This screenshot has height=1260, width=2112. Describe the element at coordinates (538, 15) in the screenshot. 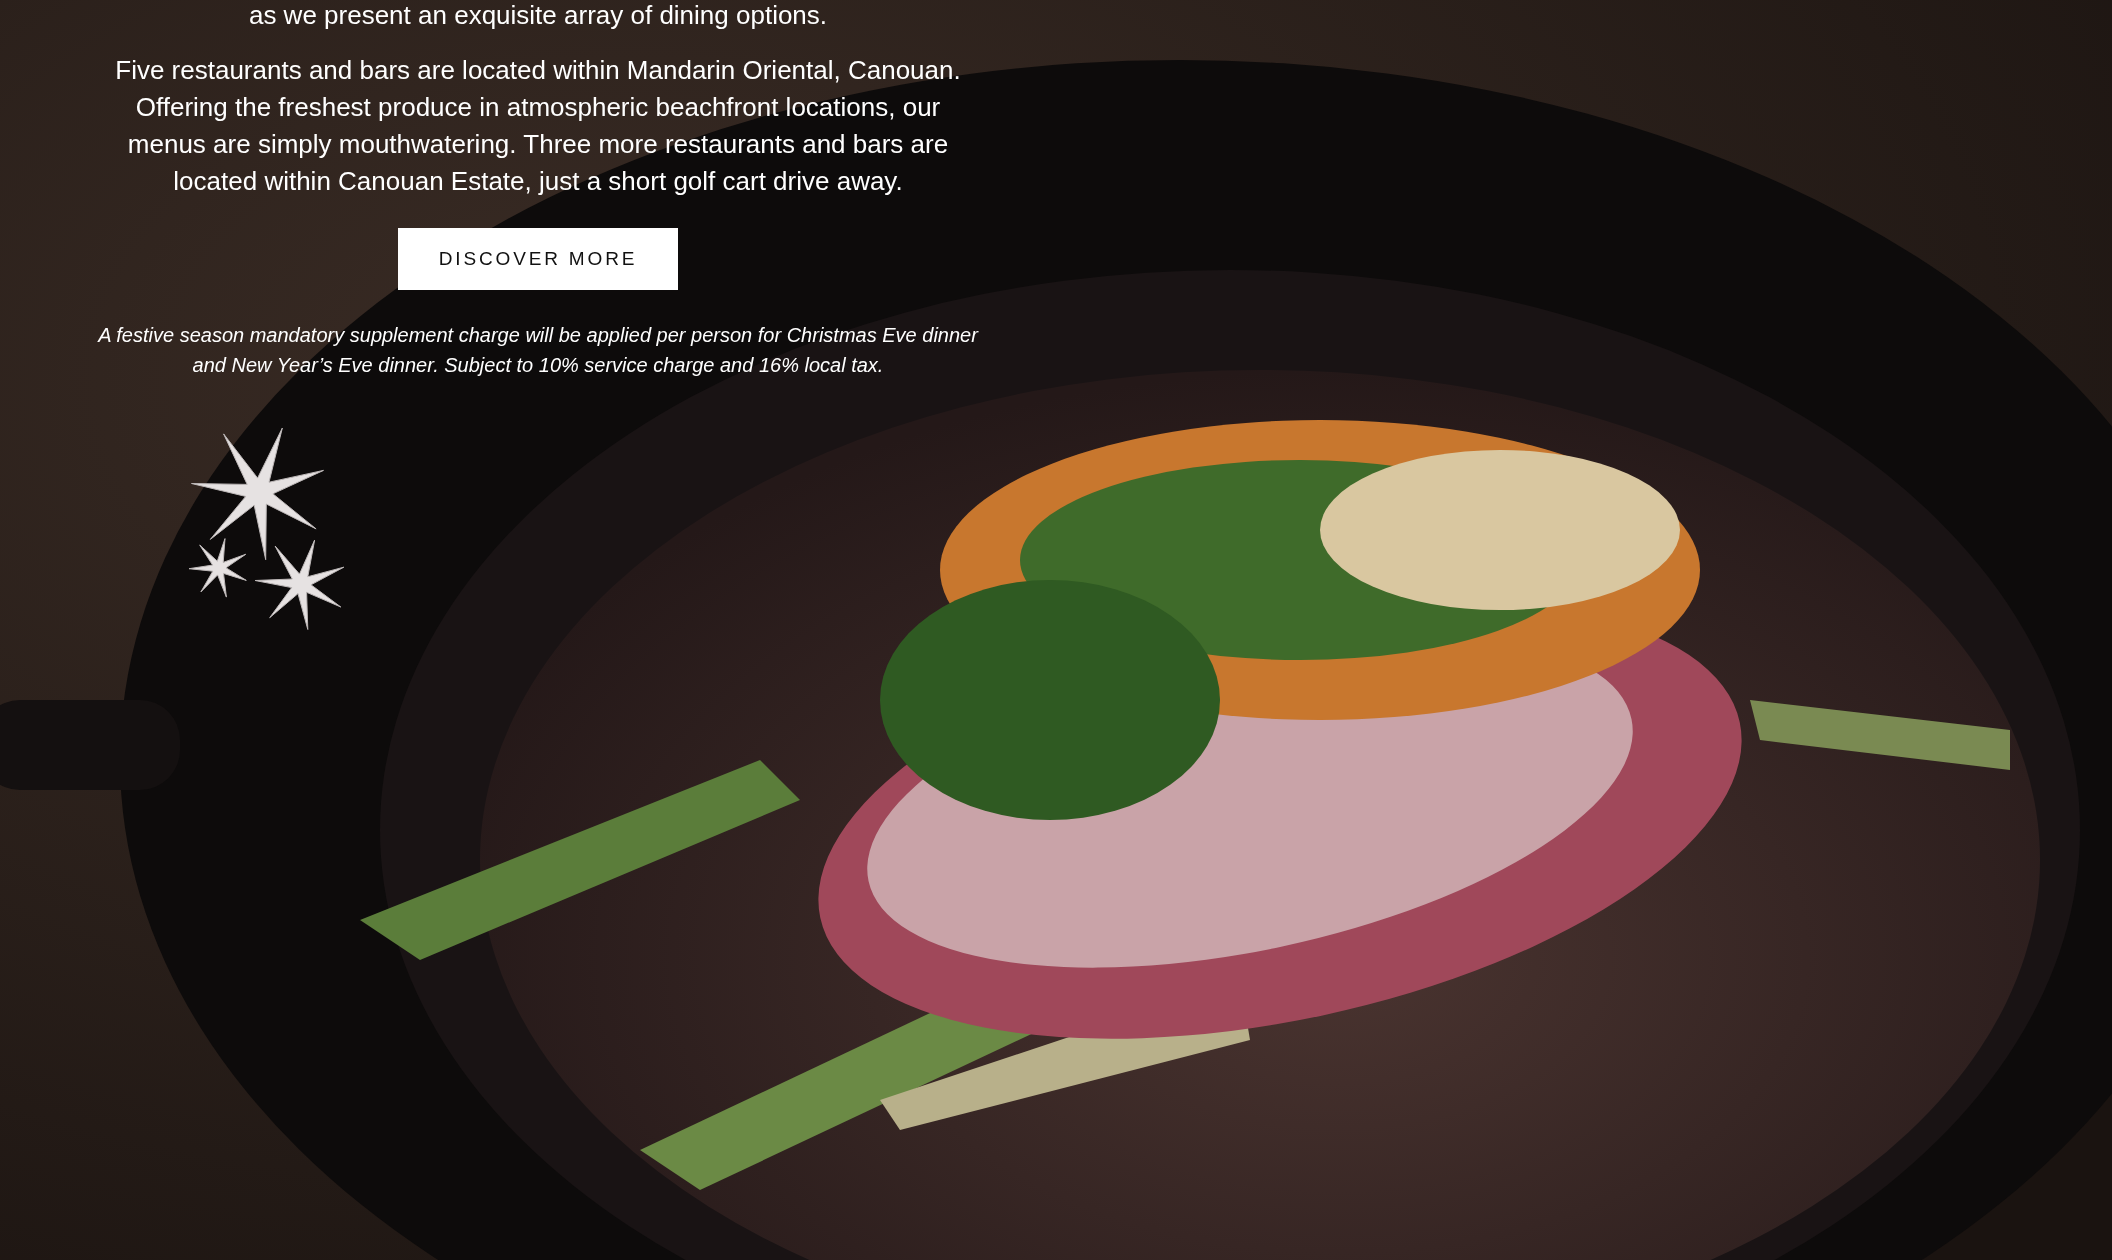

I see `intro-text: as we present an exquisite array of dining options.` at that location.